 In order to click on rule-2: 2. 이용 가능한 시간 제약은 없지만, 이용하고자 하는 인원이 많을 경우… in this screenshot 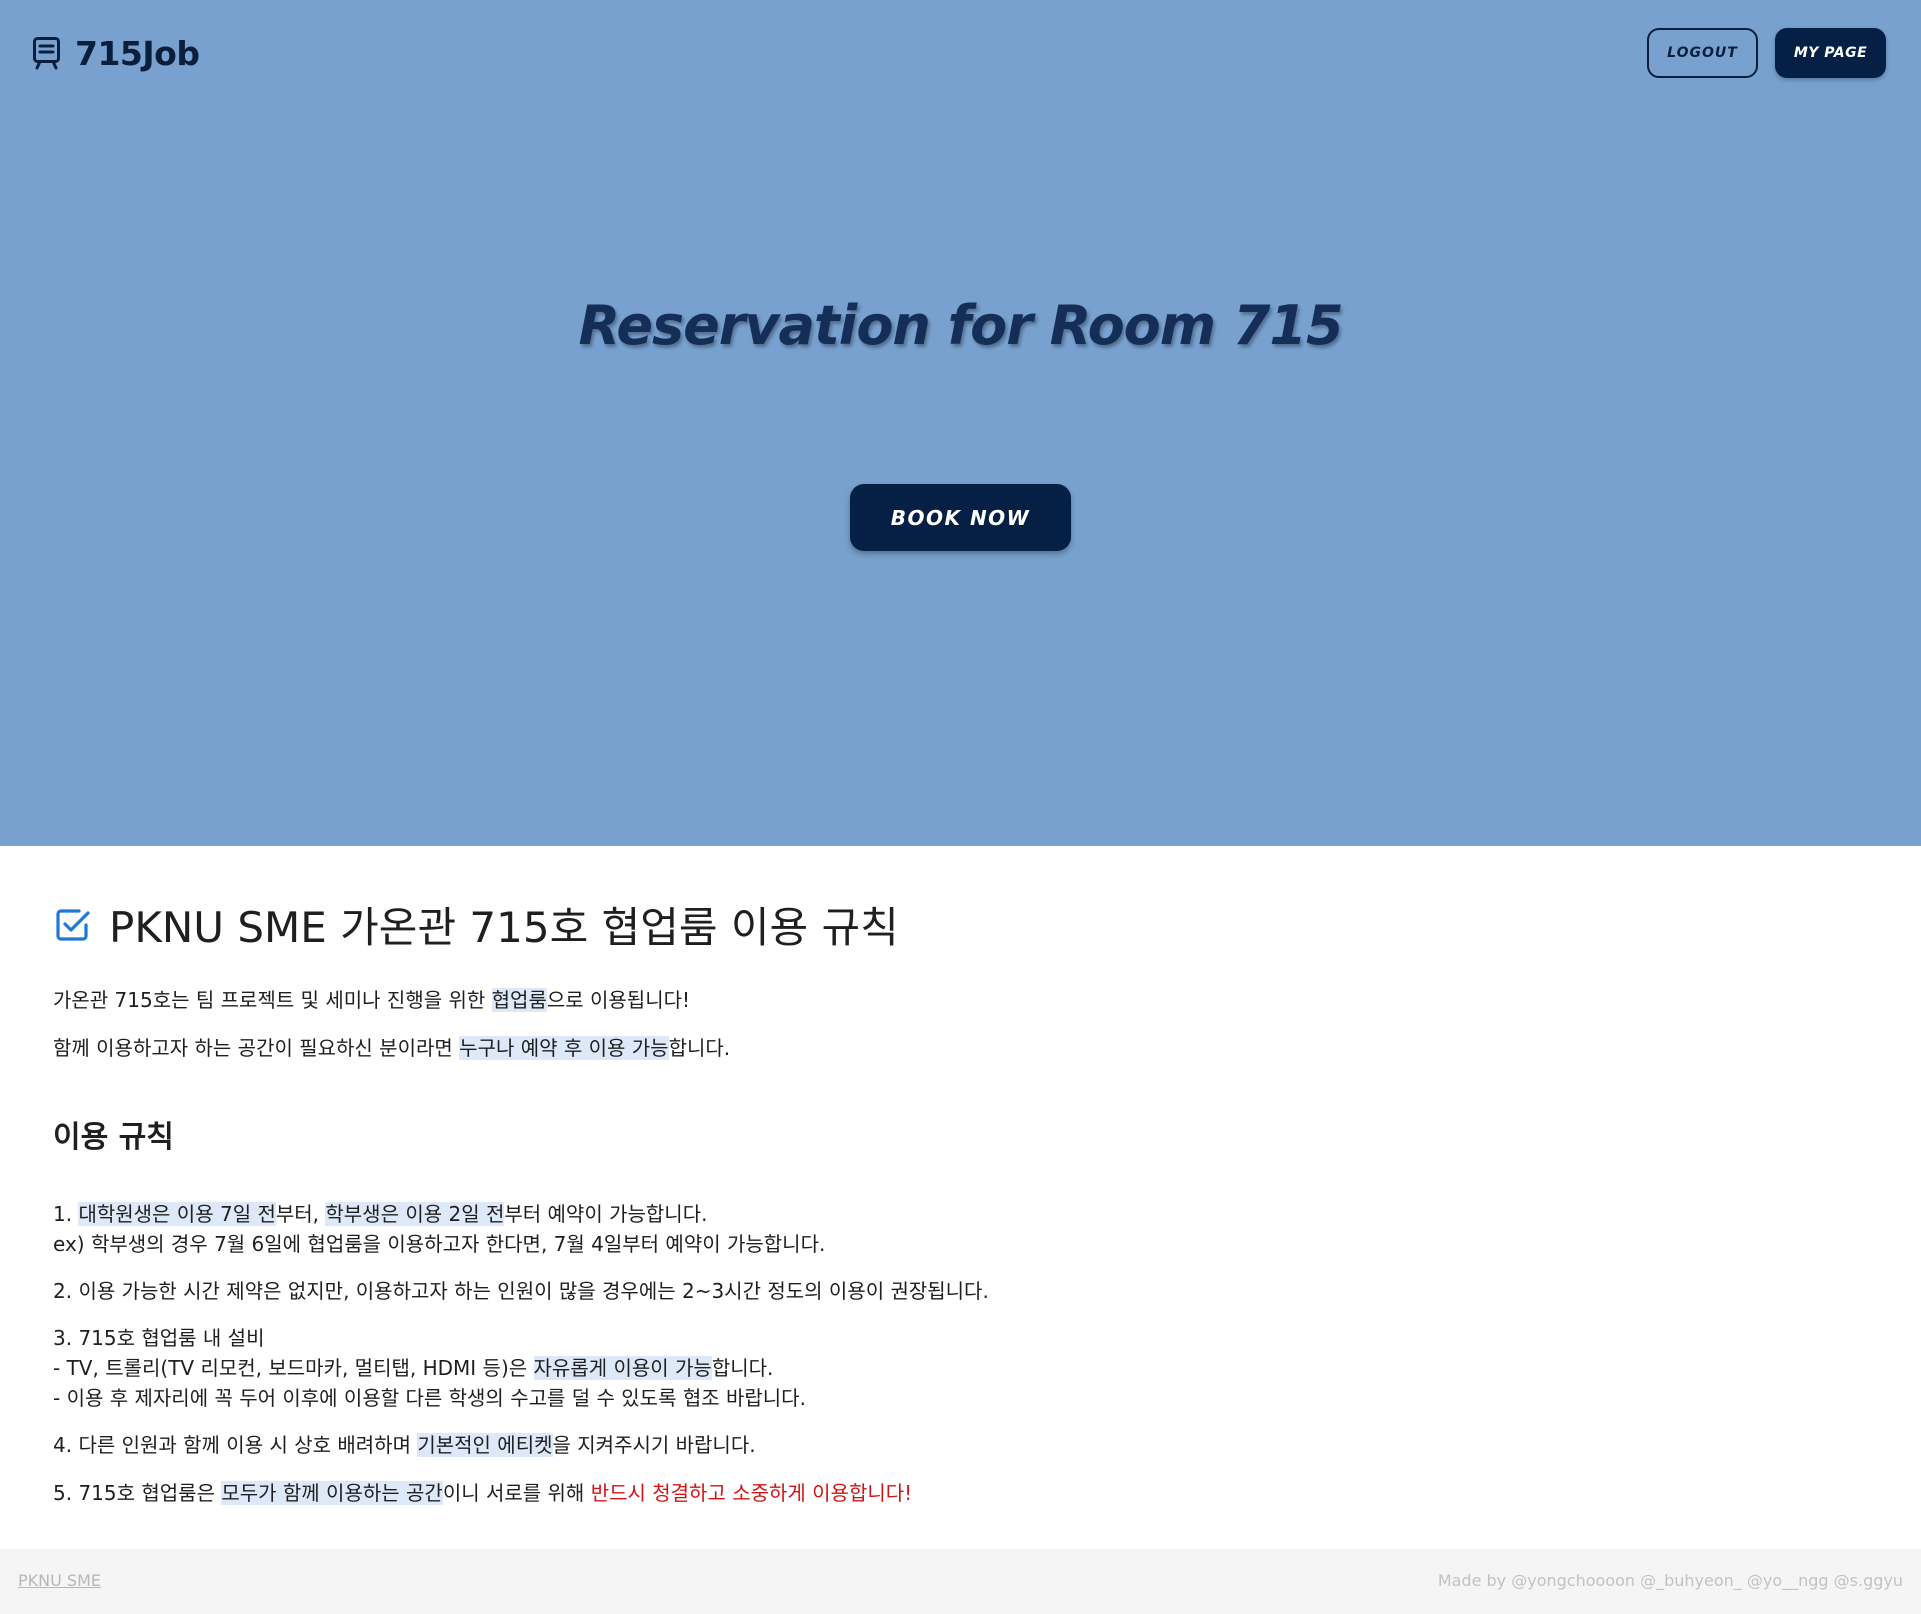, I will do `click(521, 1291)`.